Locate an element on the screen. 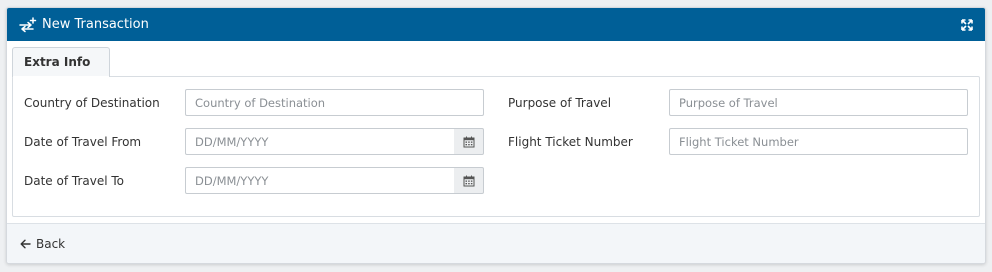  purpose-of-travel-input is located at coordinates (818, 102).